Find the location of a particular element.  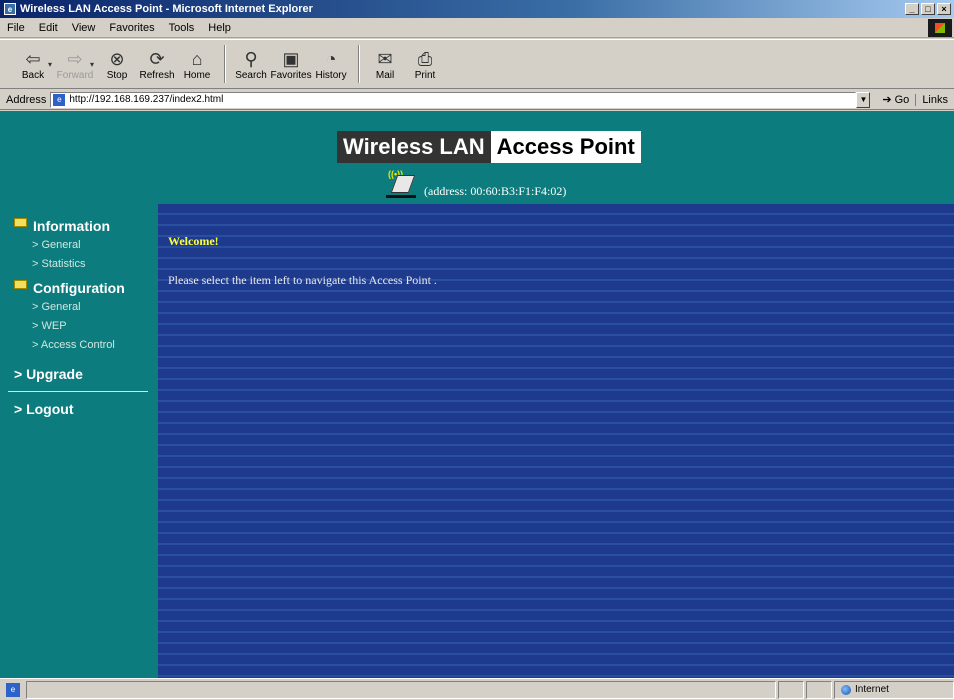

device-info: ((•)) (address: 00:60:B3:F1:F4:02) is located at coordinates (475, 185).